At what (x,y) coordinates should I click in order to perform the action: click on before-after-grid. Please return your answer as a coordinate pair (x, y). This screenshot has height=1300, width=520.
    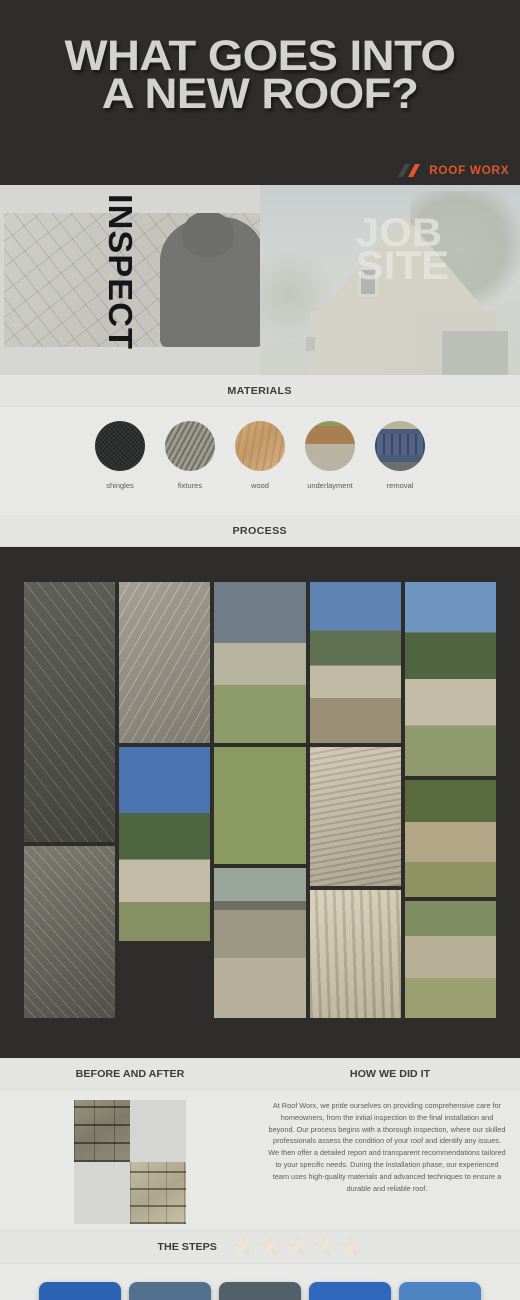
    Looking at the image, I should click on (130, 1162).